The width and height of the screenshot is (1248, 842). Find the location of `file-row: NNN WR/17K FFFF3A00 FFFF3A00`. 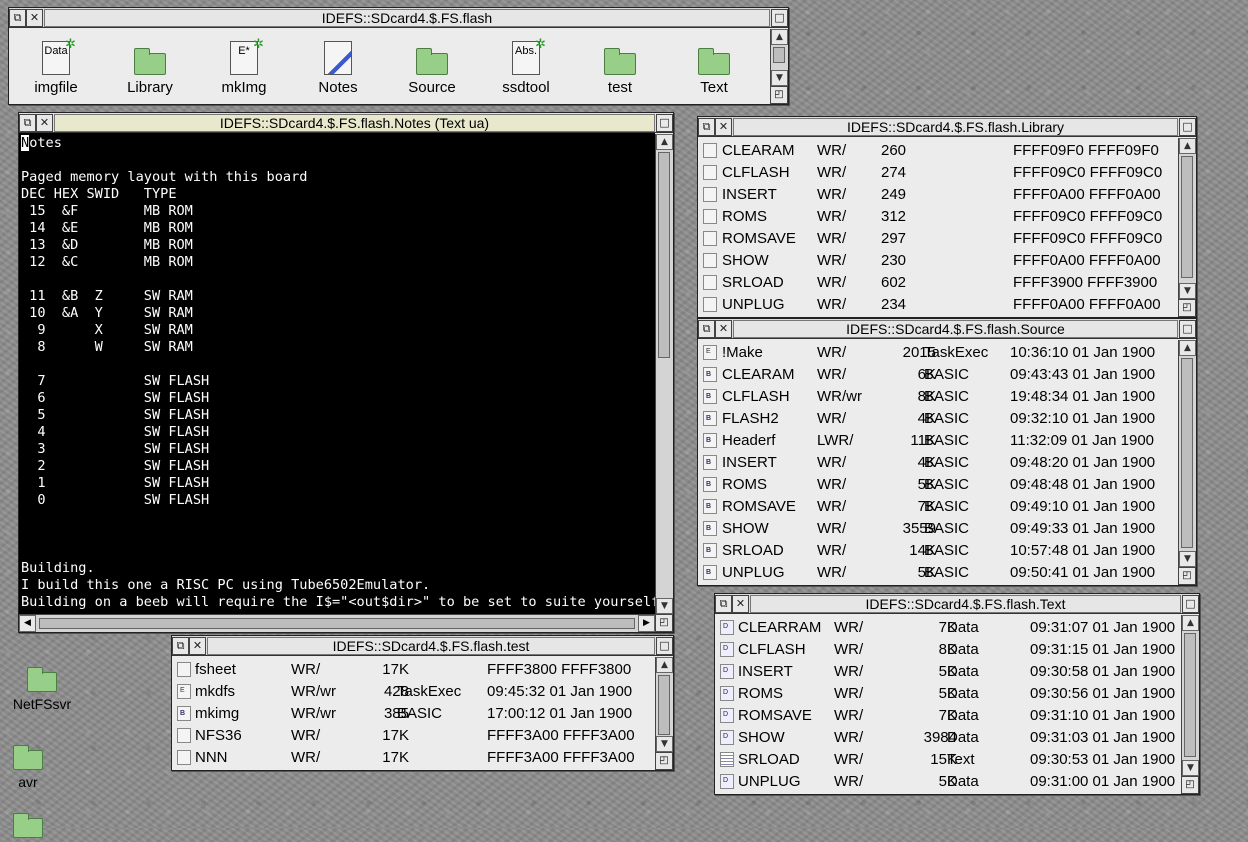

file-row: NNN WR/17K FFFF3A00 FFFF3A00 is located at coordinates (413, 758).